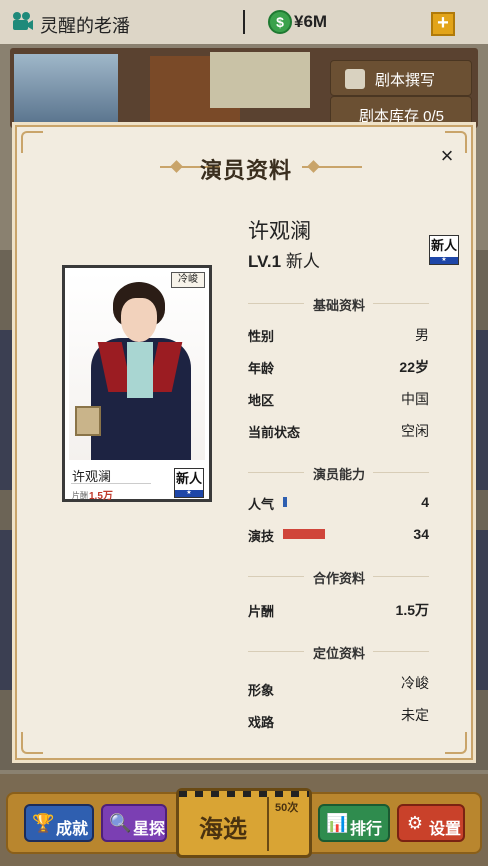  I want to click on region-value: 中国, so click(415, 399).